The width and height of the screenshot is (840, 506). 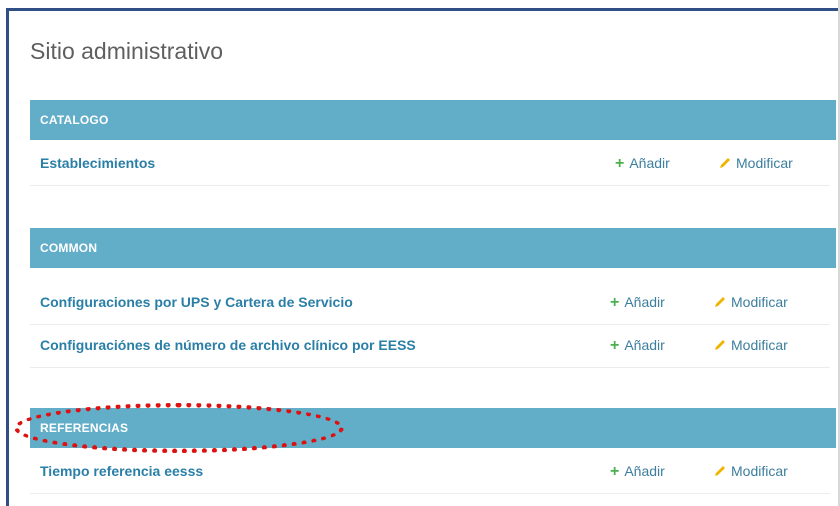 I want to click on window-border-left, so click(x=7, y=257).